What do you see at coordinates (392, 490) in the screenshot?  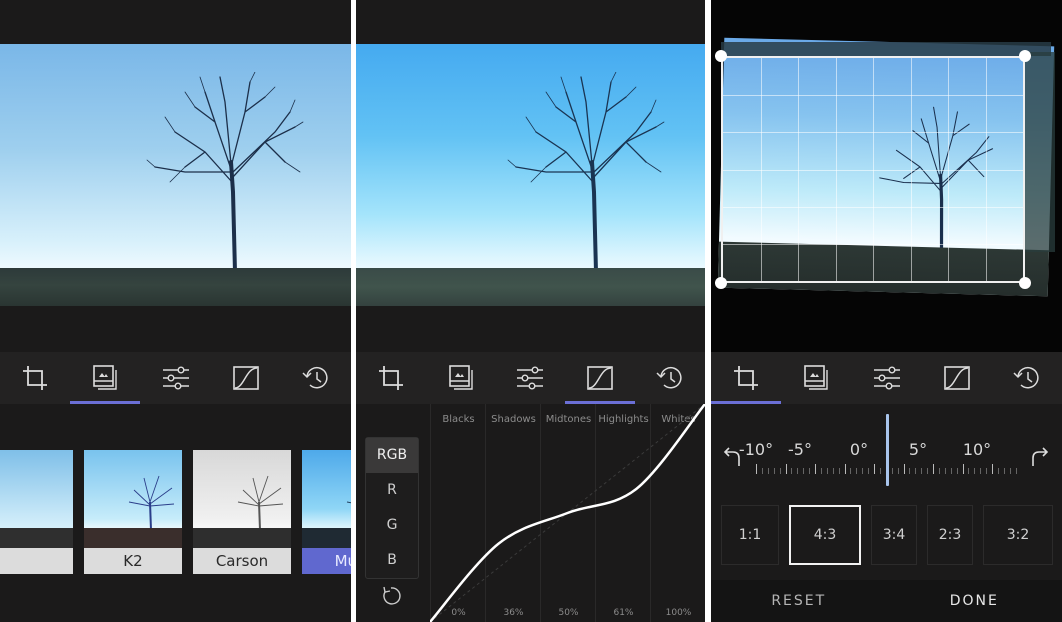 I see `channel-r: R` at bounding box center [392, 490].